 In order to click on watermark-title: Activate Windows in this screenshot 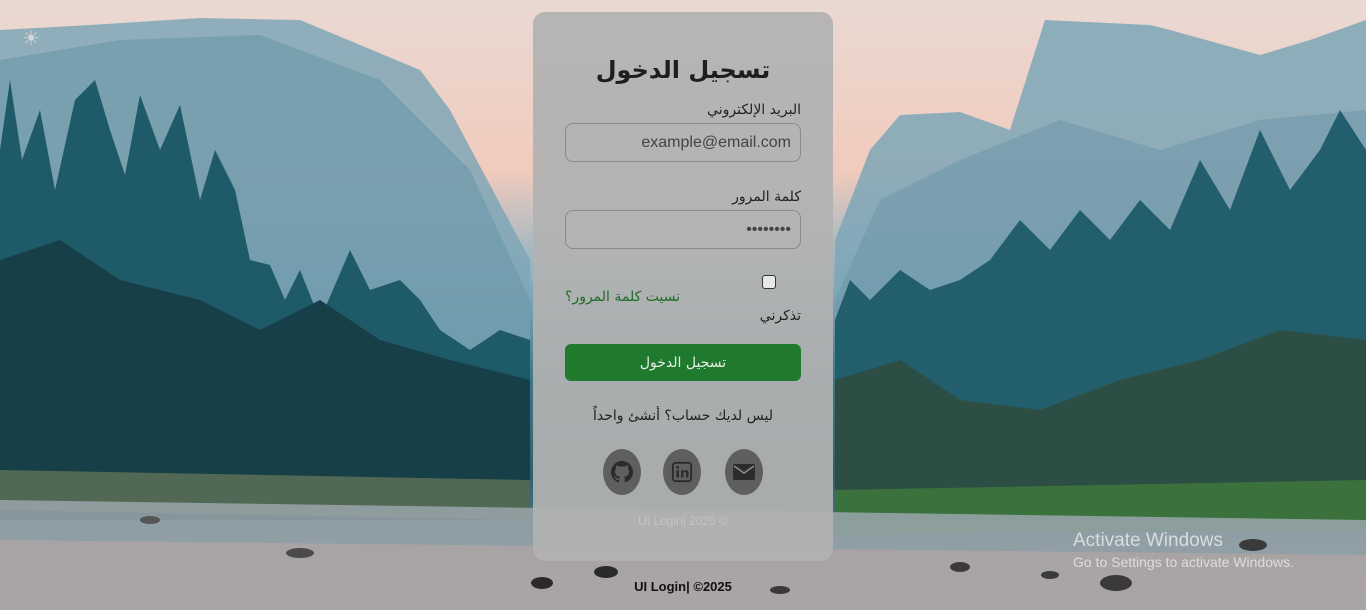, I will do `click(1148, 540)`.